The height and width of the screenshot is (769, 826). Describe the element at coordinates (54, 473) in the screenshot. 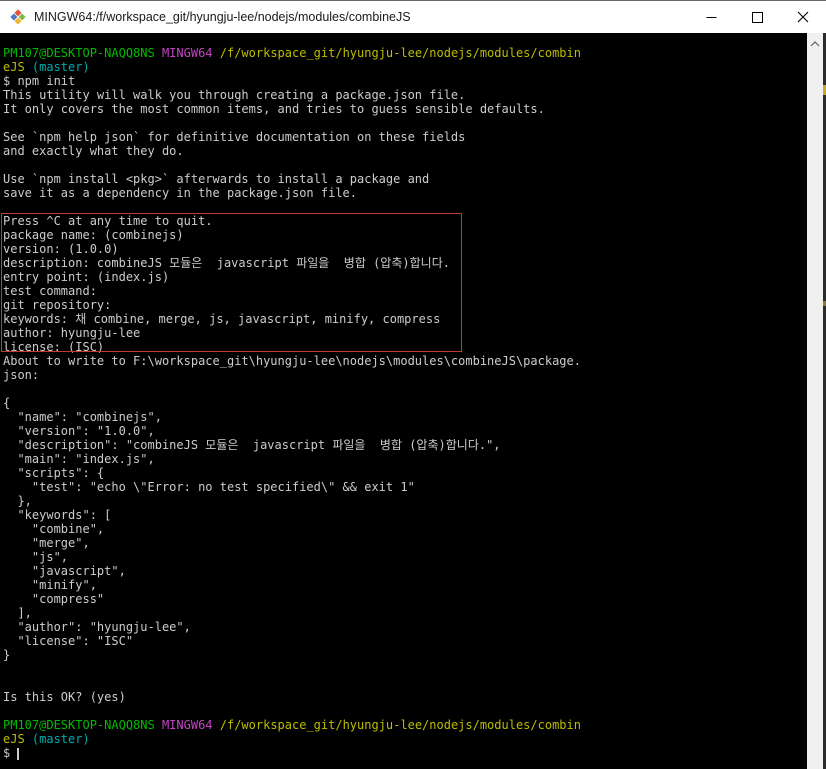

I see `terminal-line: "scripts": {` at that location.